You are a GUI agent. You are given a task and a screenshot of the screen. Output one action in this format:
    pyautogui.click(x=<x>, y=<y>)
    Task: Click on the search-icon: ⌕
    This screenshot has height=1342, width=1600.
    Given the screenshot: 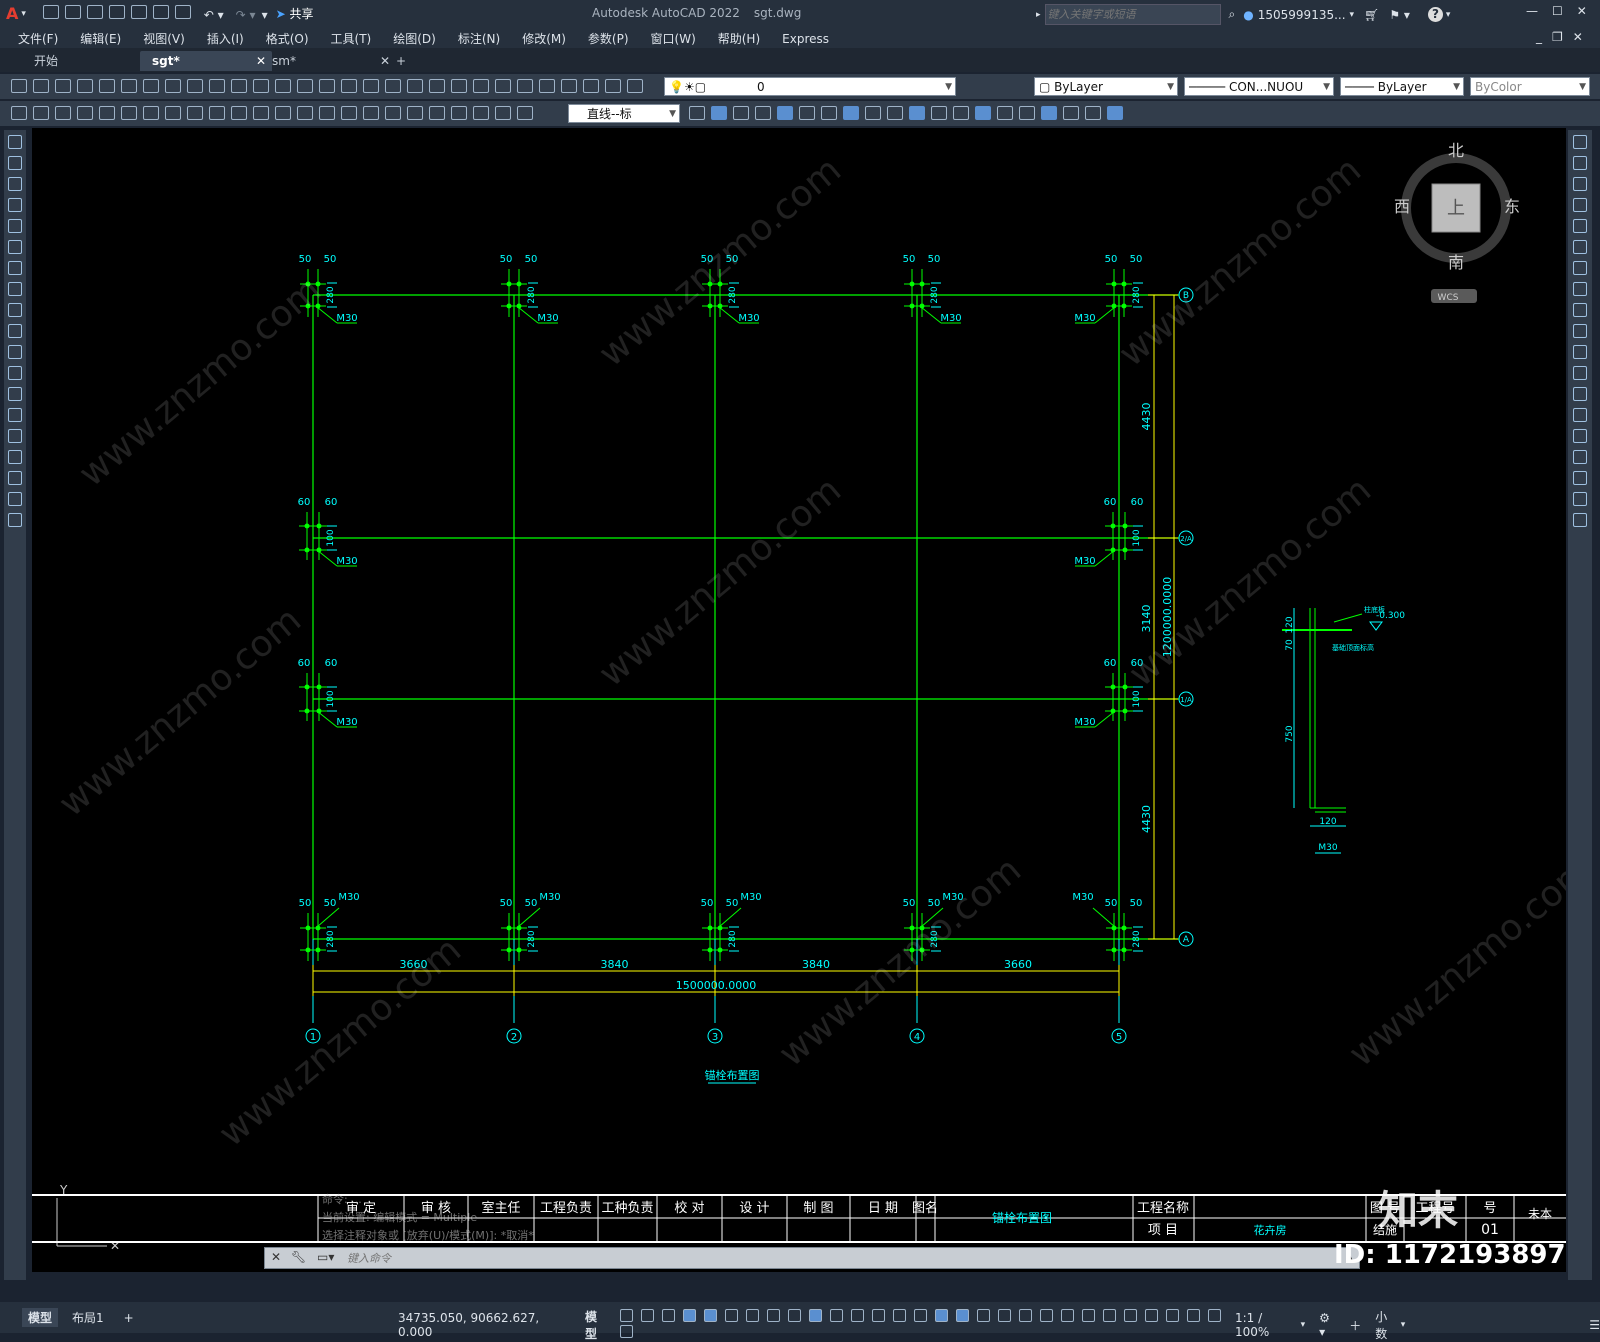 What is the action you would take?
    pyautogui.click(x=1232, y=14)
    